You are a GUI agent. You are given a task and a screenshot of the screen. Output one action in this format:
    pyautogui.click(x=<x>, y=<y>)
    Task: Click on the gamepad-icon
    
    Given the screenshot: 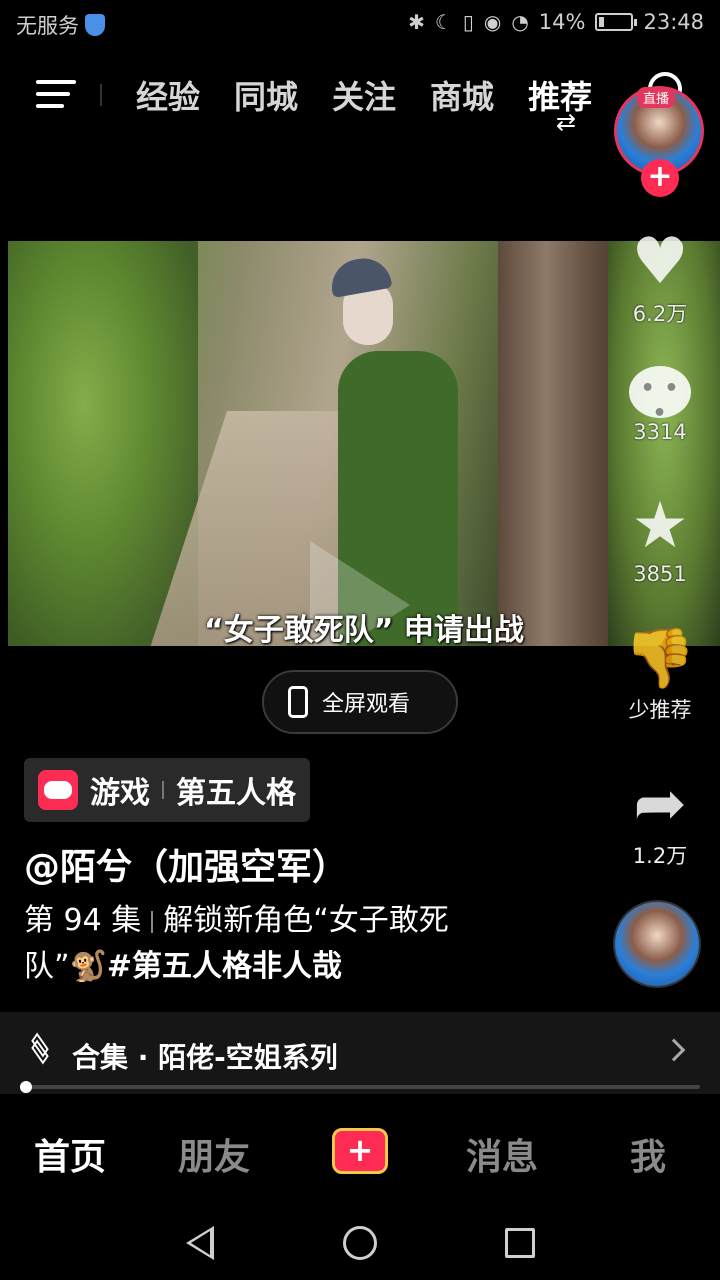 What is the action you would take?
    pyautogui.click(x=58, y=790)
    